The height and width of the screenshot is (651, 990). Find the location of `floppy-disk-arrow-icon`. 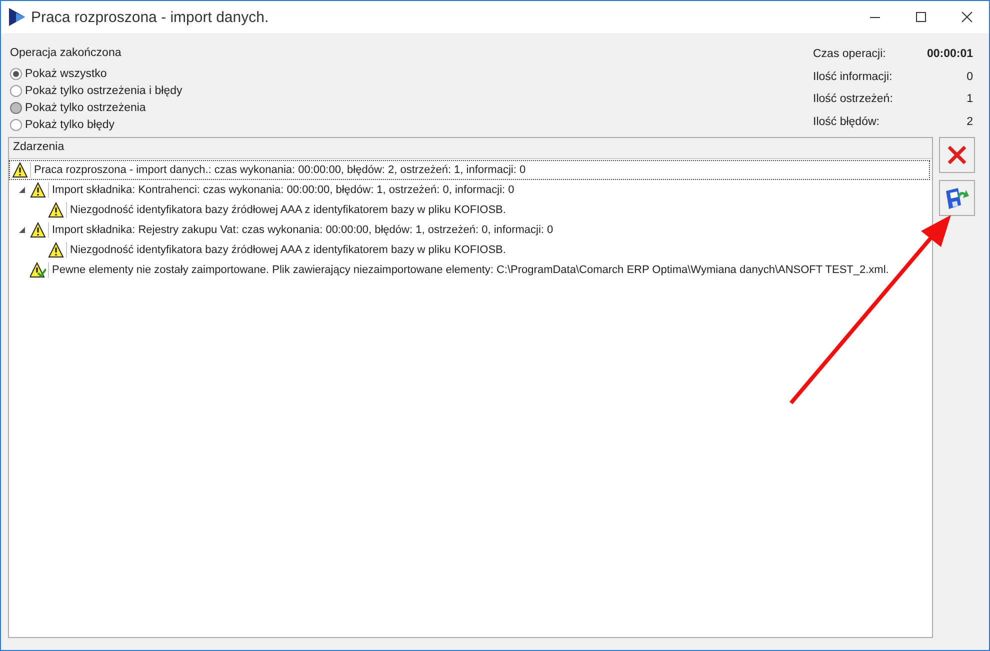

floppy-disk-arrow-icon is located at coordinates (957, 198).